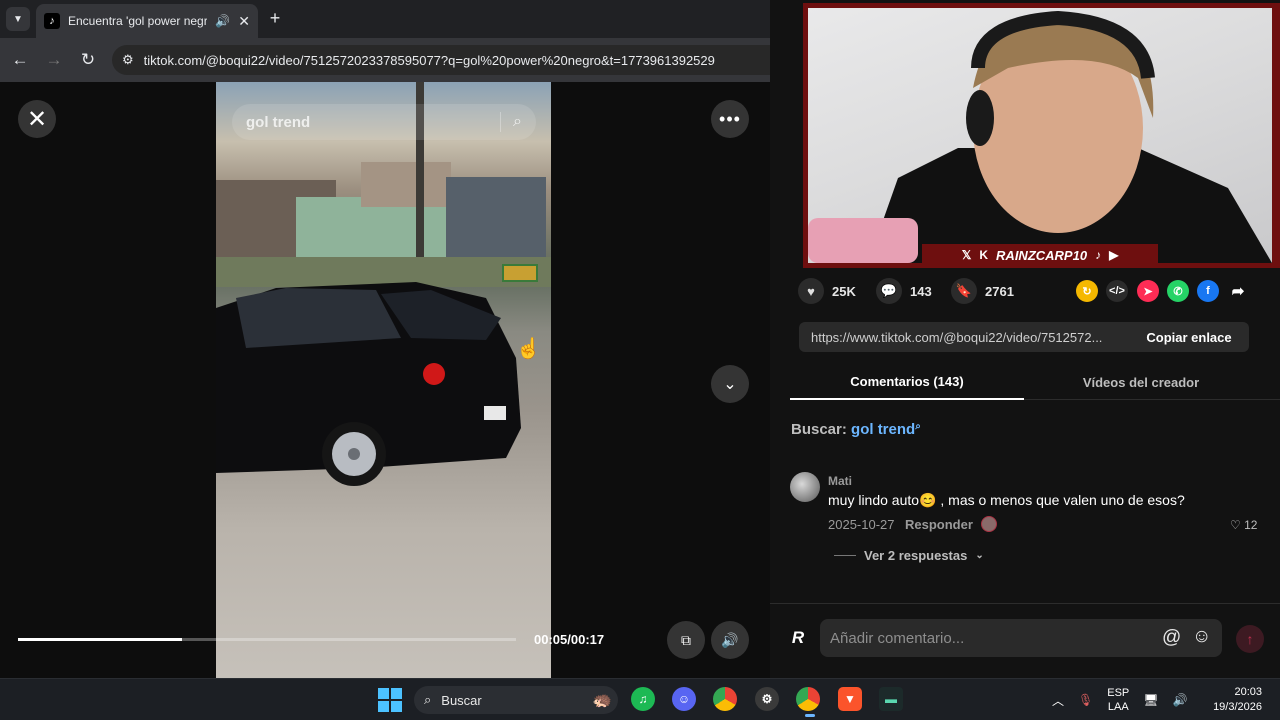  What do you see at coordinates (989, 524) in the screenshot?
I see `creator-liked-avatar` at bounding box center [989, 524].